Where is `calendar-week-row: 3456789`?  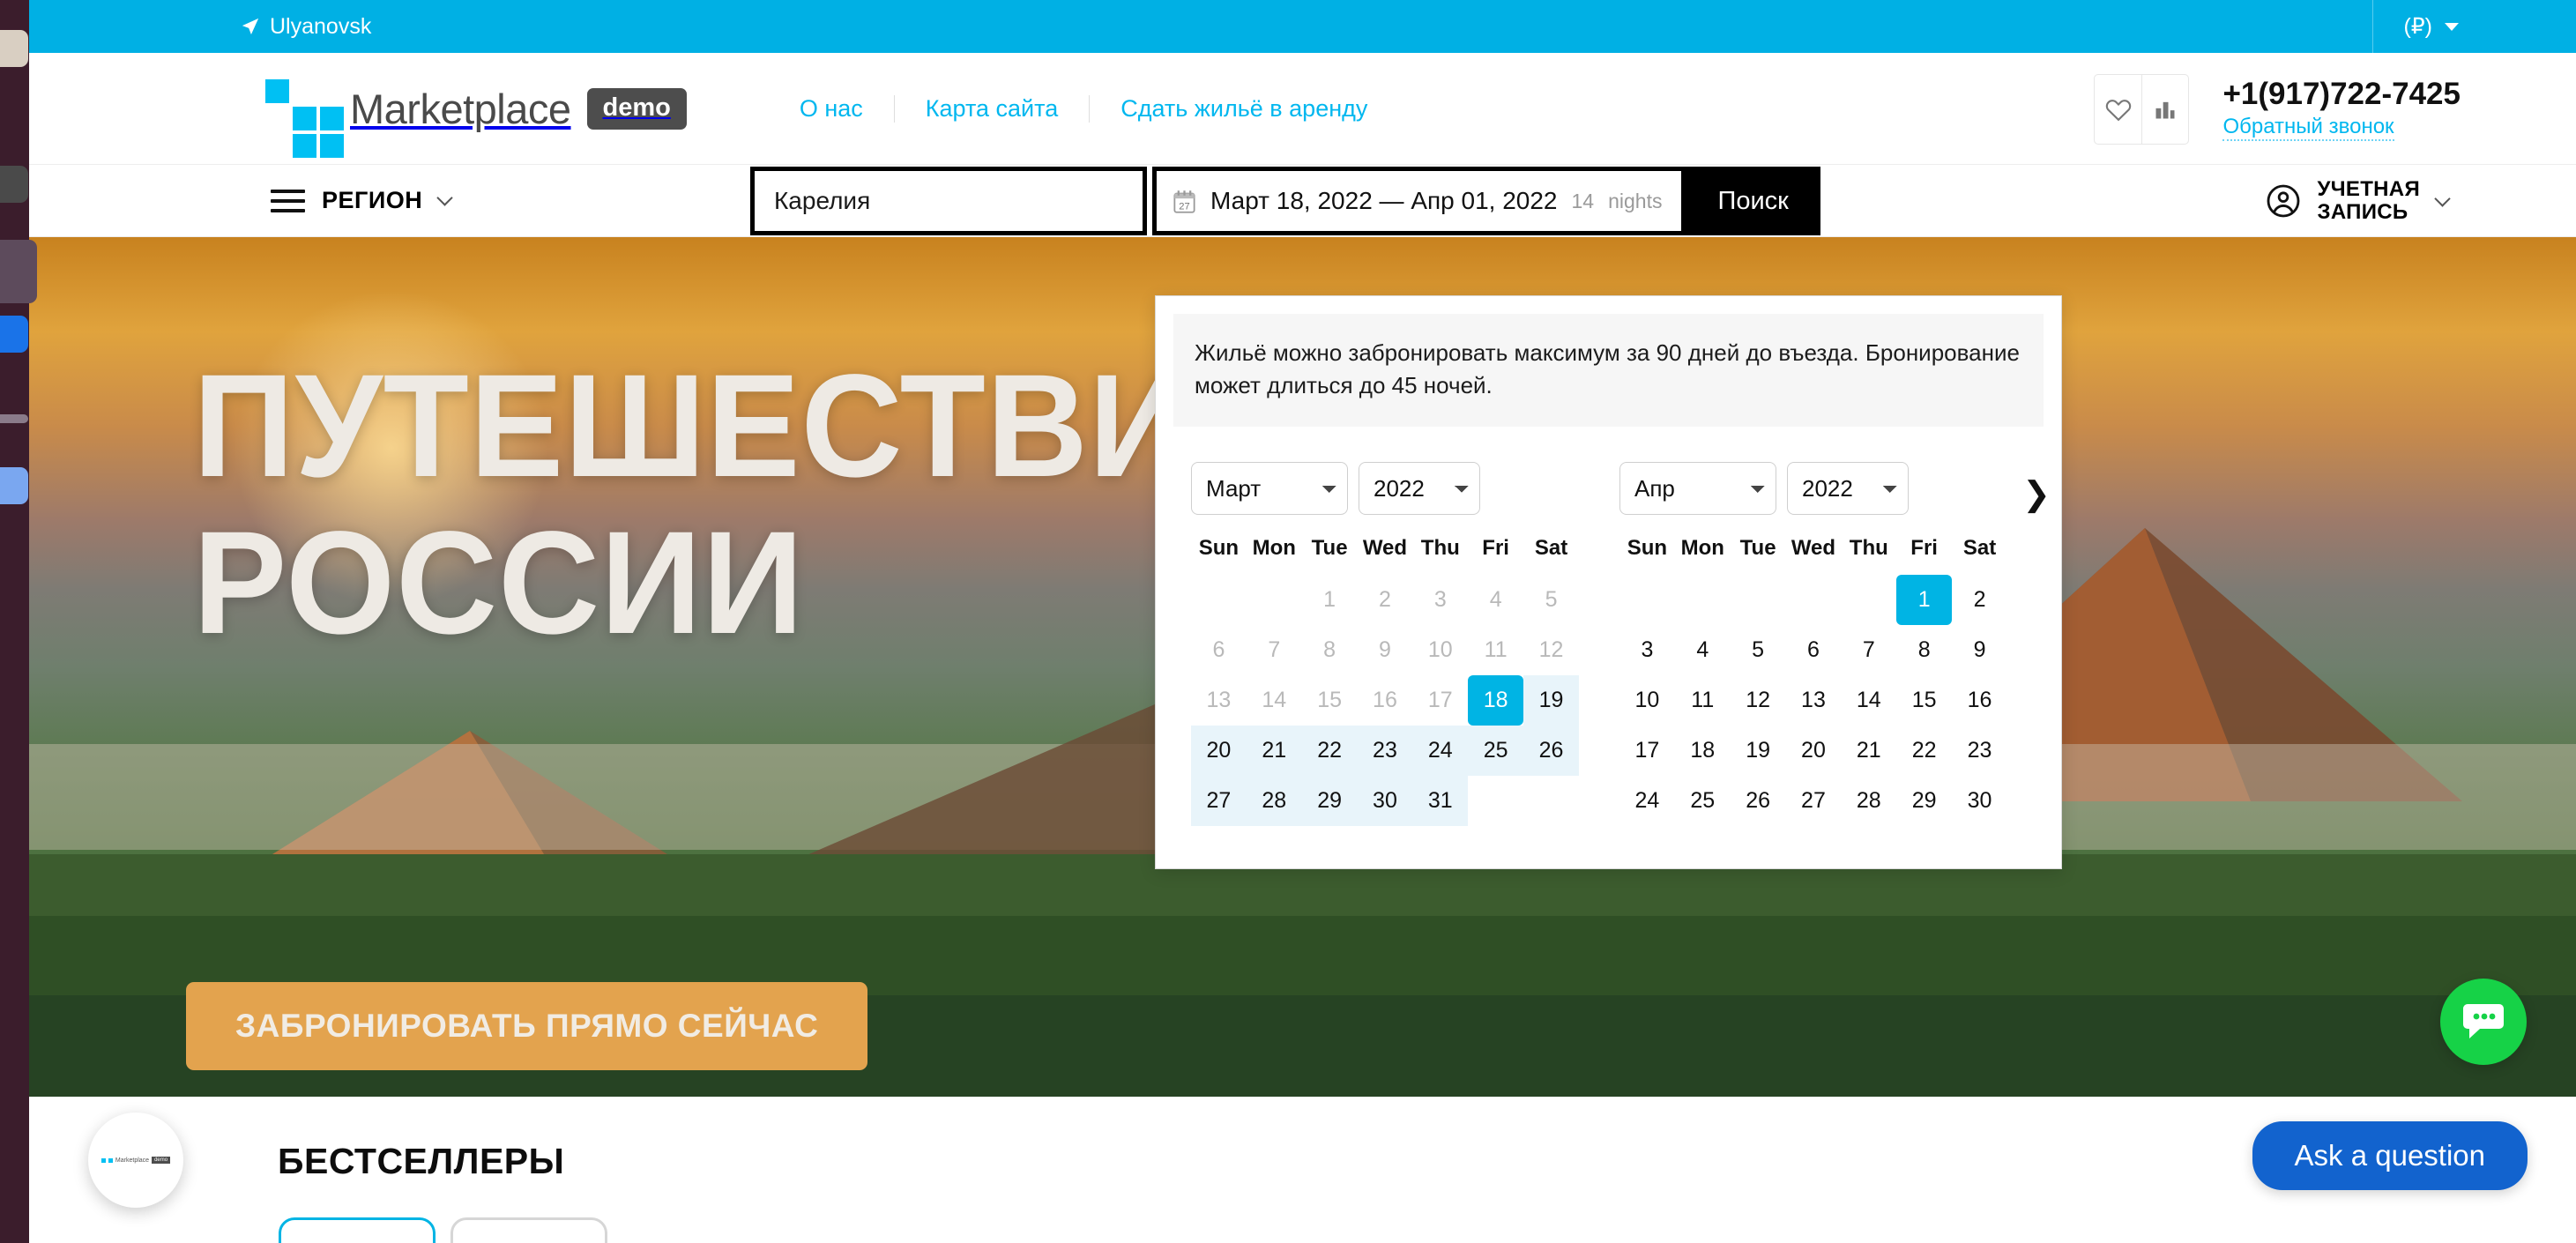
calendar-week-row: 3456789 is located at coordinates (1813, 650).